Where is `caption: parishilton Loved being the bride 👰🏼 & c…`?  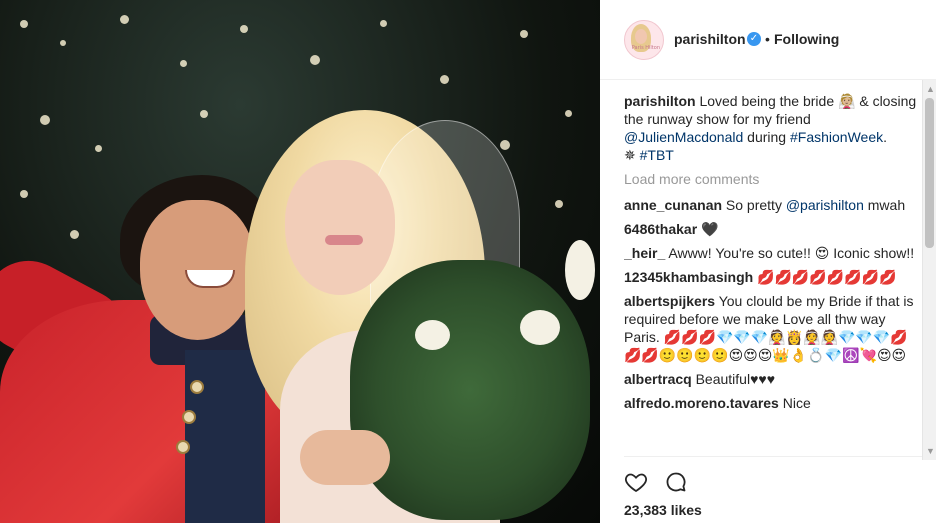
caption: parishilton Loved being the bride 👰🏼 & c… is located at coordinates (771, 128).